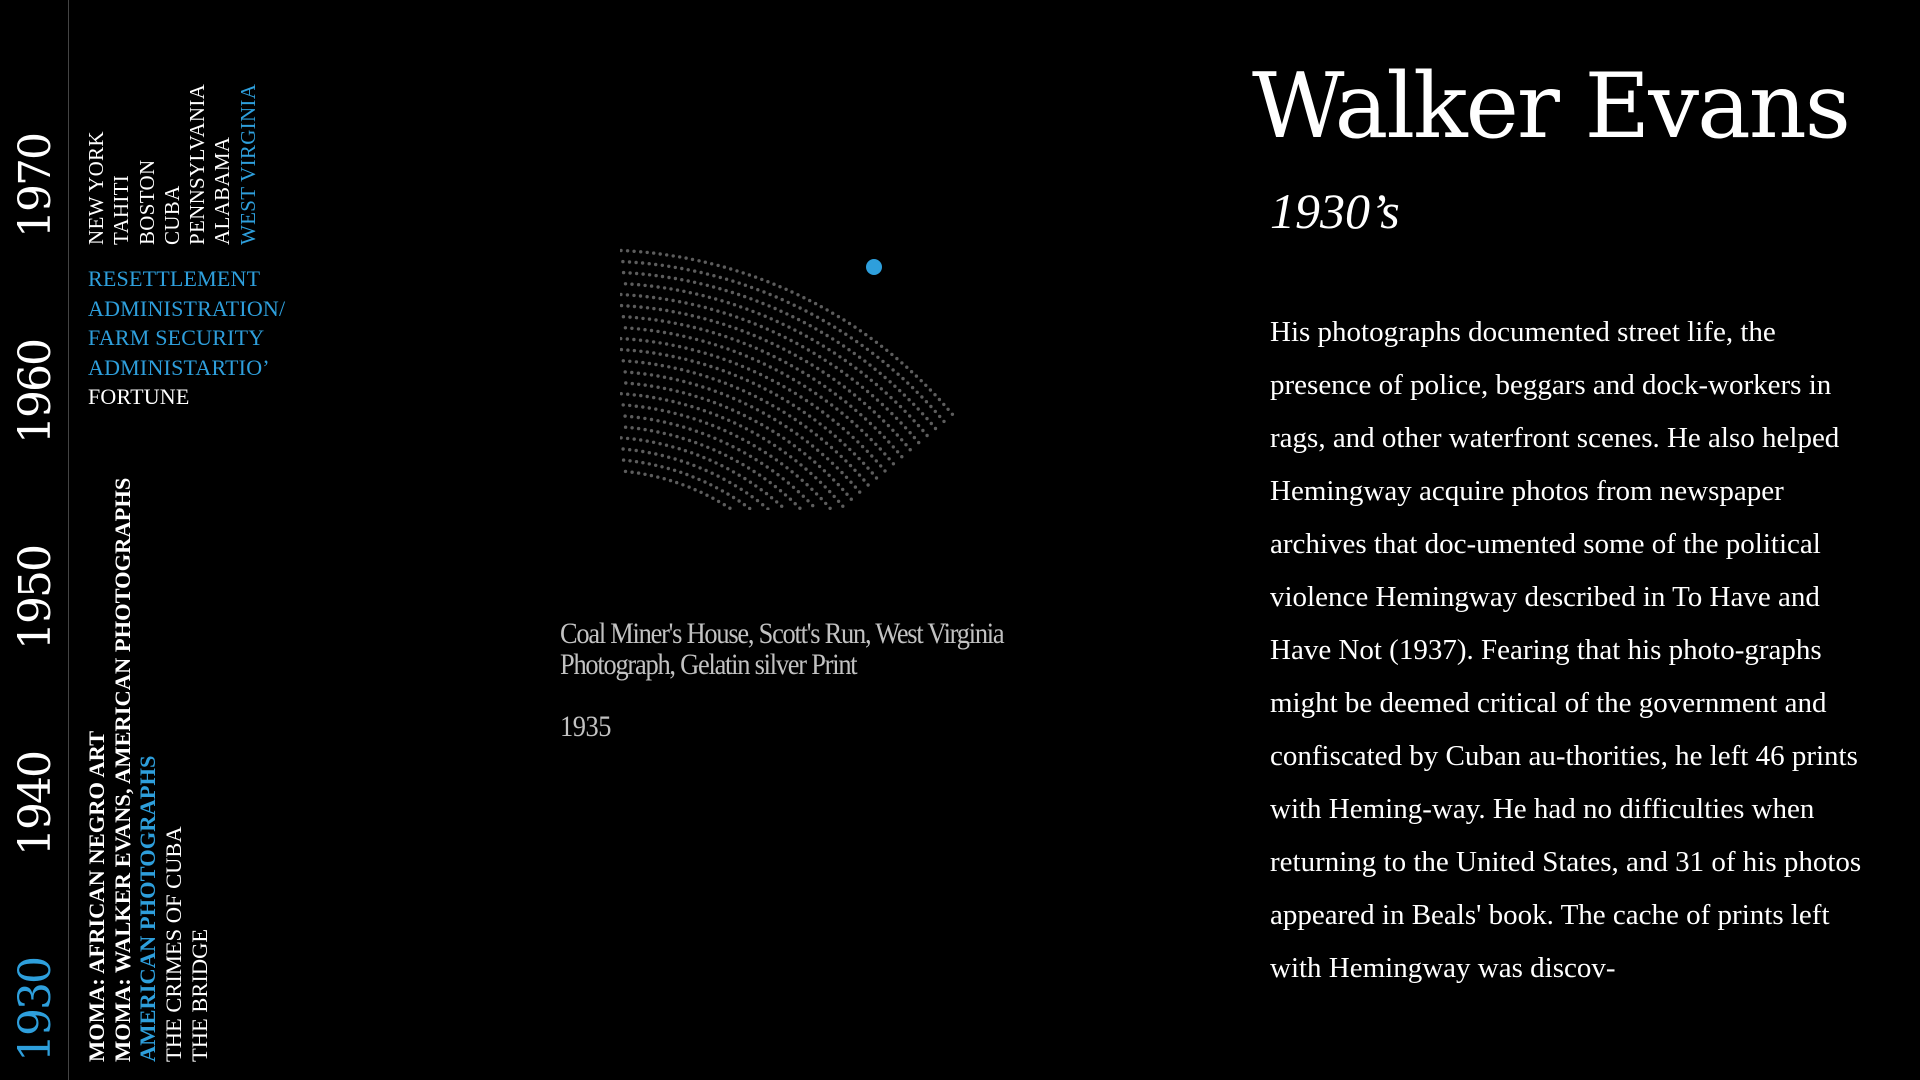 The image size is (1920, 1080). I want to click on exhibition-american-photographs: AMERICAN PHOTOGRAPHS, so click(148, 770).